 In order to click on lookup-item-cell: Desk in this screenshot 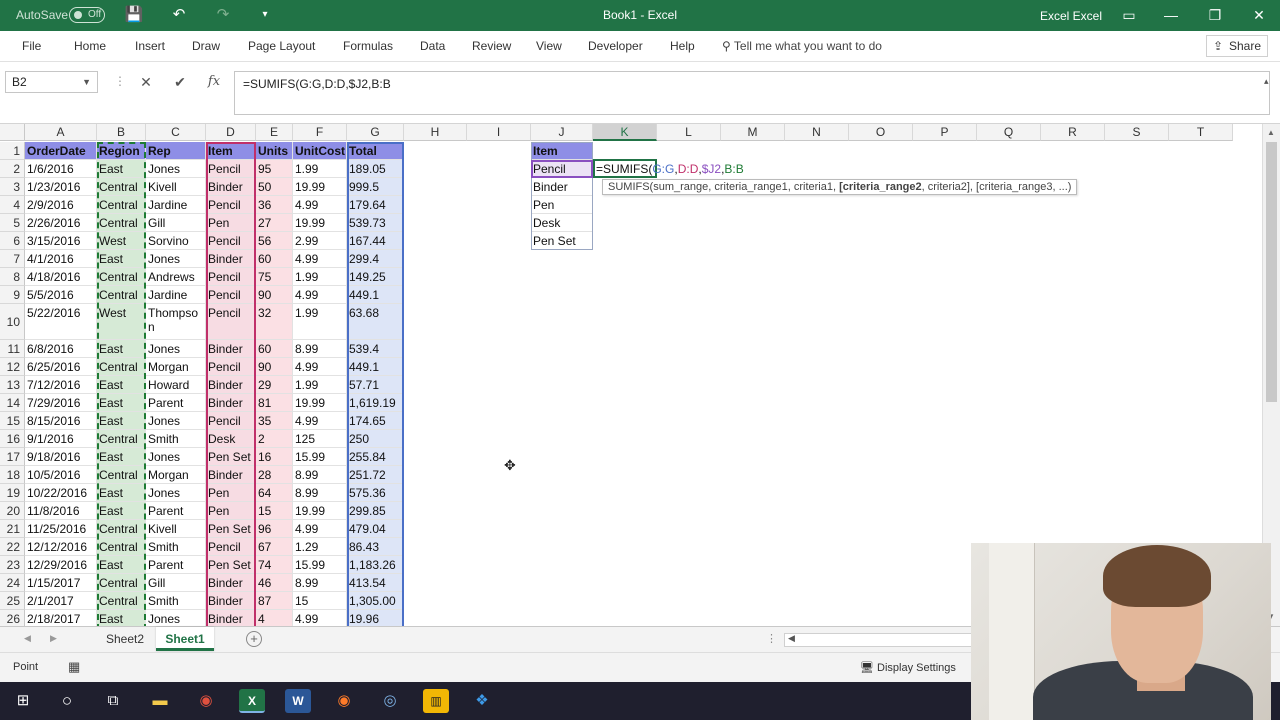, I will do `click(562, 223)`.